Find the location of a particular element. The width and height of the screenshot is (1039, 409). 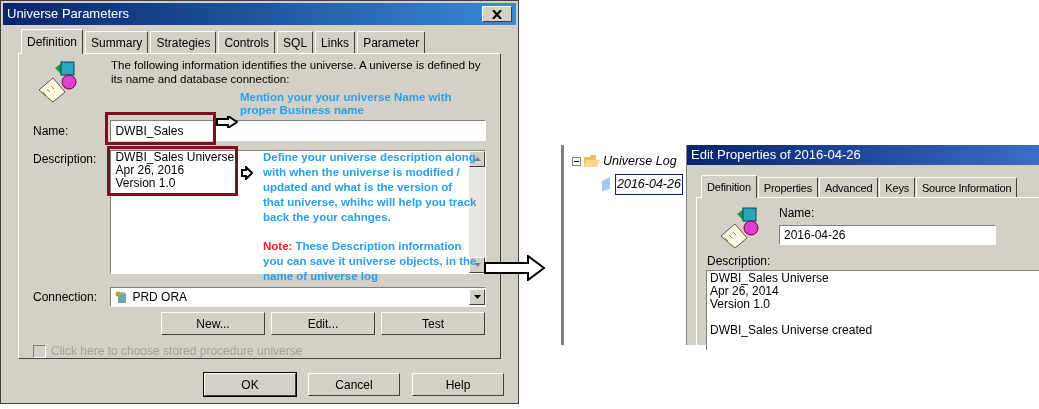

tab: Keys is located at coordinates (897, 186).